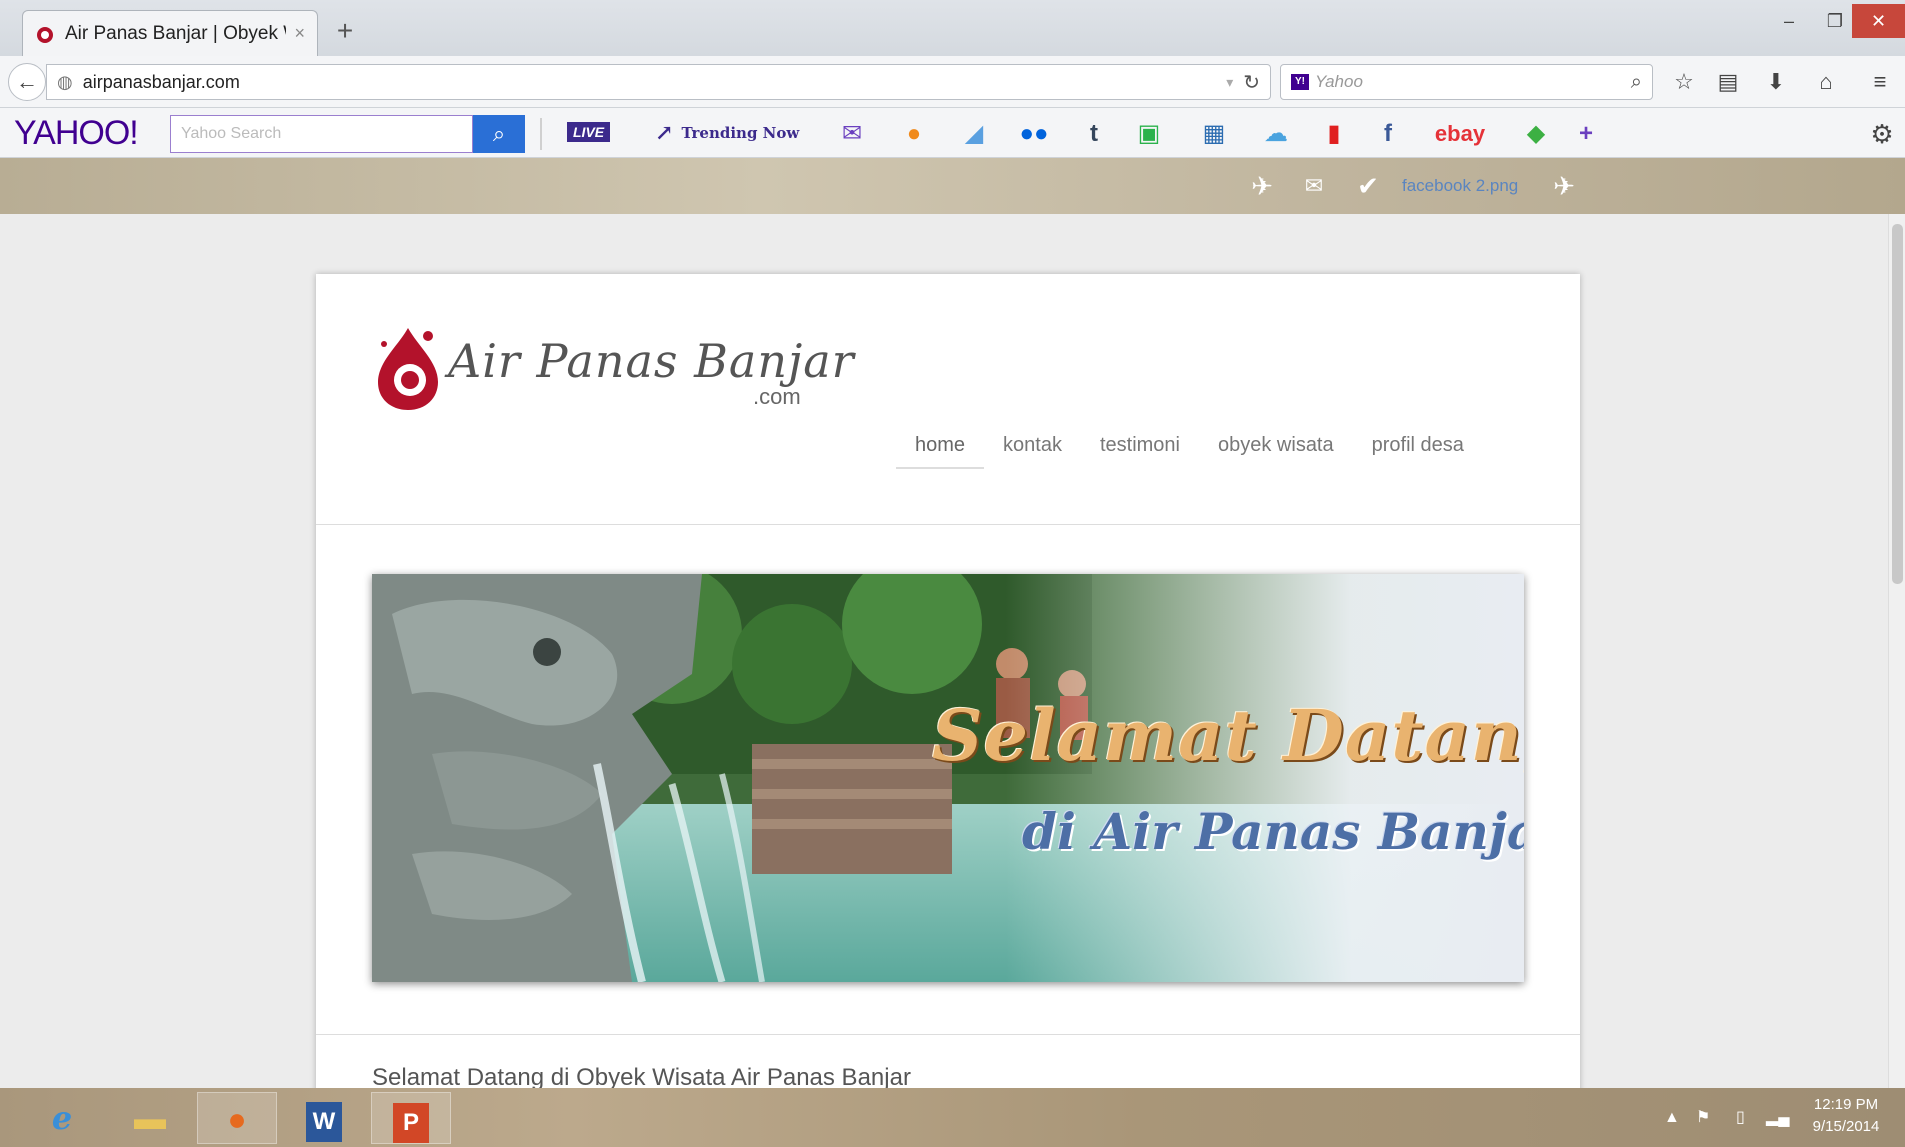  Describe the element at coordinates (952, 1117) in the screenshot. I see `windows-taskbar: e ▬ ● W P ▲ ⚑ ▯ ▂▄ 12:19 PM 9/15/2014` at that location.